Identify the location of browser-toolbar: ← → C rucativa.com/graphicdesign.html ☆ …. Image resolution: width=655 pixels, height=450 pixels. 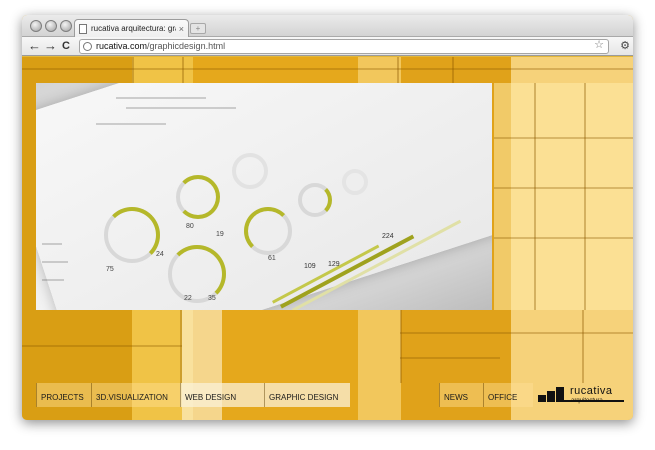
(327, 46).